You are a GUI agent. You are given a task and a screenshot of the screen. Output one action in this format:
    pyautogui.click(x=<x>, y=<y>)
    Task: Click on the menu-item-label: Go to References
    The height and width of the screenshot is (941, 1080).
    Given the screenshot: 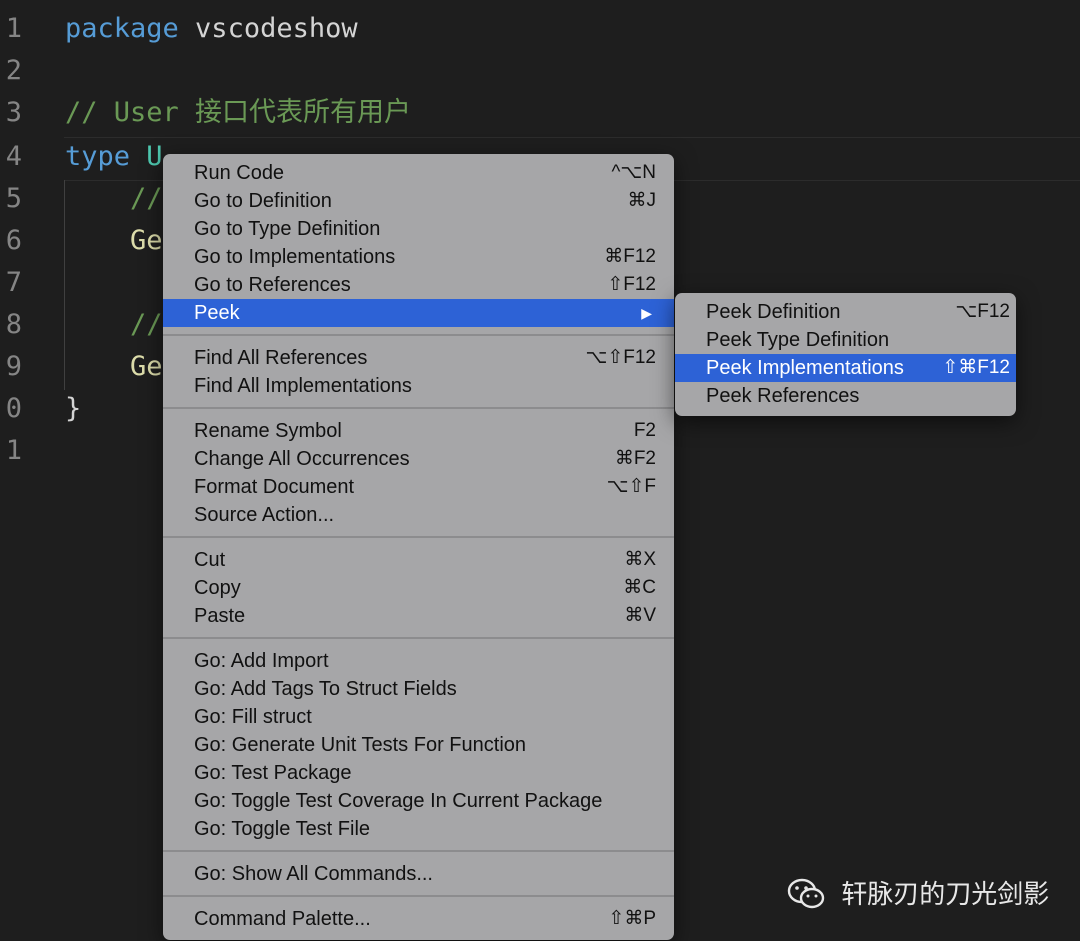 What is the action you would take?
    pyautogui.click(x=272, y=285)
    